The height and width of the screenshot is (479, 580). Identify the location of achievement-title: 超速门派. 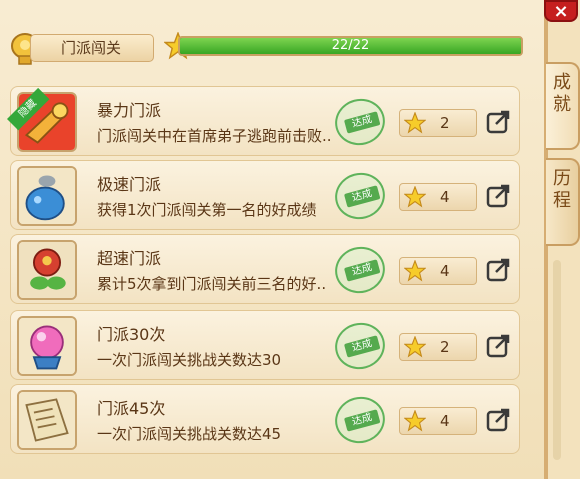
(129, 258).